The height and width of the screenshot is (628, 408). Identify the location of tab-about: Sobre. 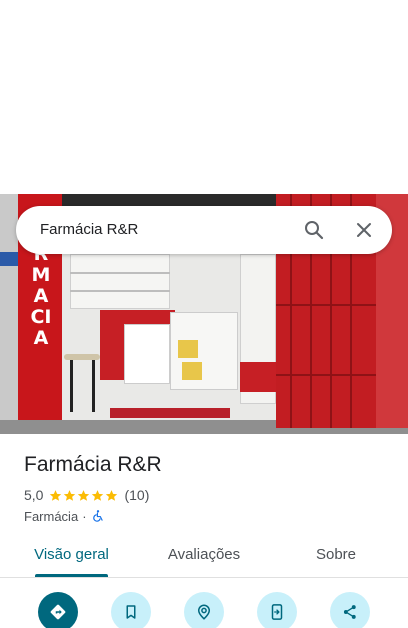
(336, 556).